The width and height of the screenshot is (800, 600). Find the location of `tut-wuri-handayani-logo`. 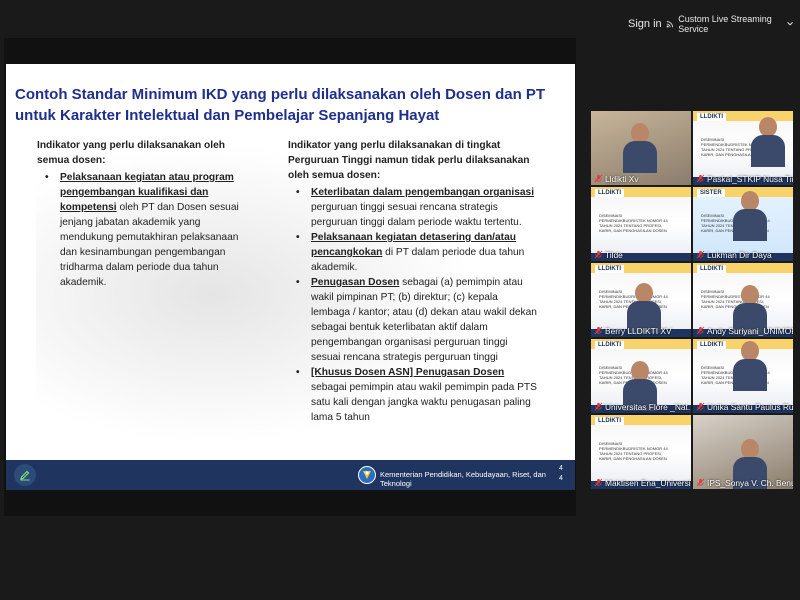

tut-wuri-handayani-logo is located at coordinates (367, 475).